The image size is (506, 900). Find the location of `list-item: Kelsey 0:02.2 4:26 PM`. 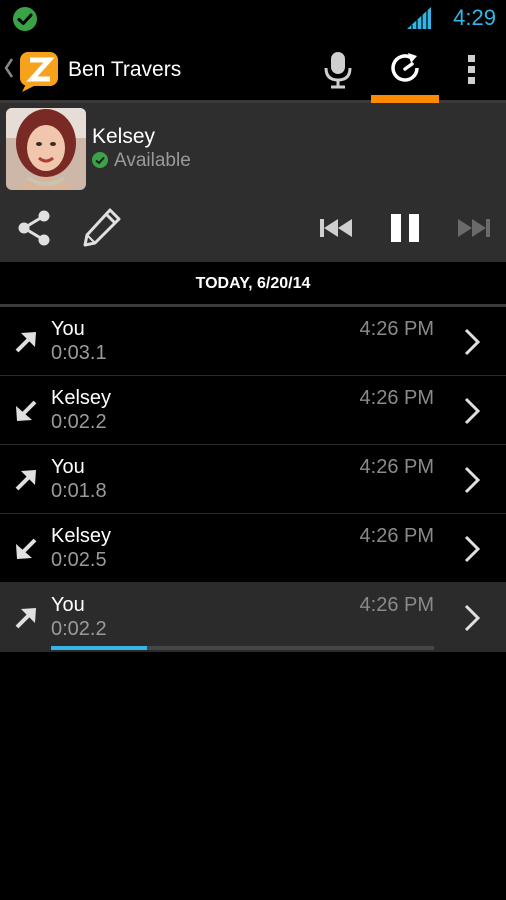

list-item: Kelsey 0:02.2 4:26 PM is located at coordinates (253, 410).